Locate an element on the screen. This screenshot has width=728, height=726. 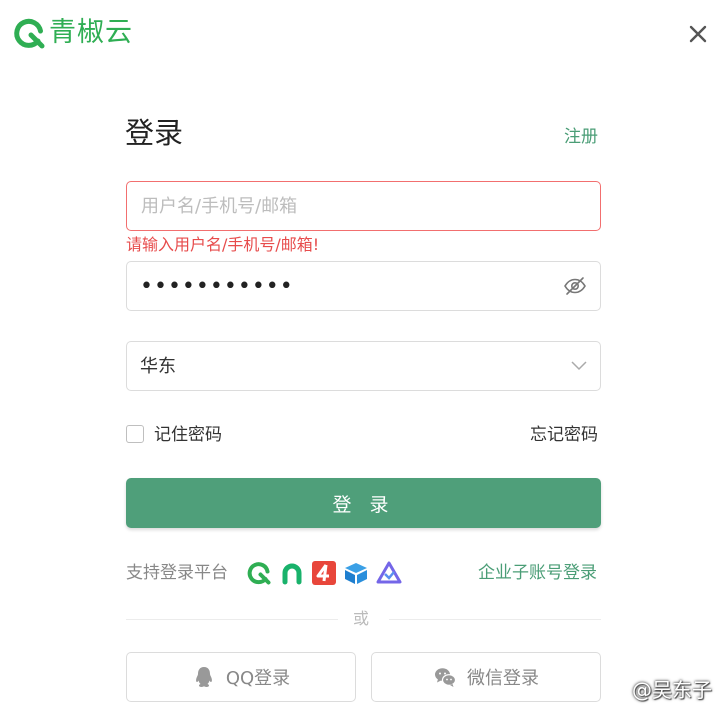
password-value: ••••••••••• is located at coordinates (217, 286).